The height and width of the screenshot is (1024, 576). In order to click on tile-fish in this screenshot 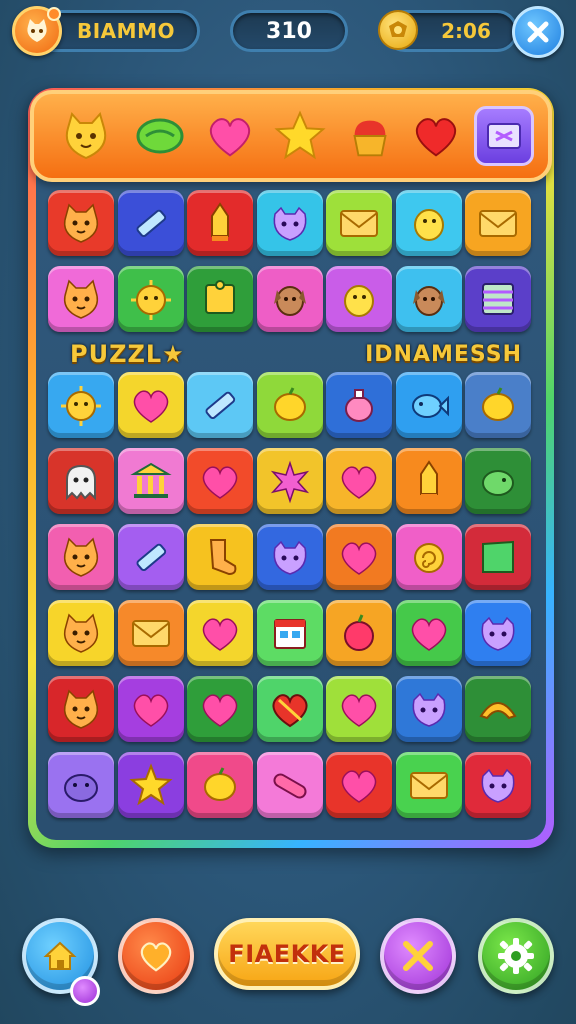, I will do `click(428, 405)`.